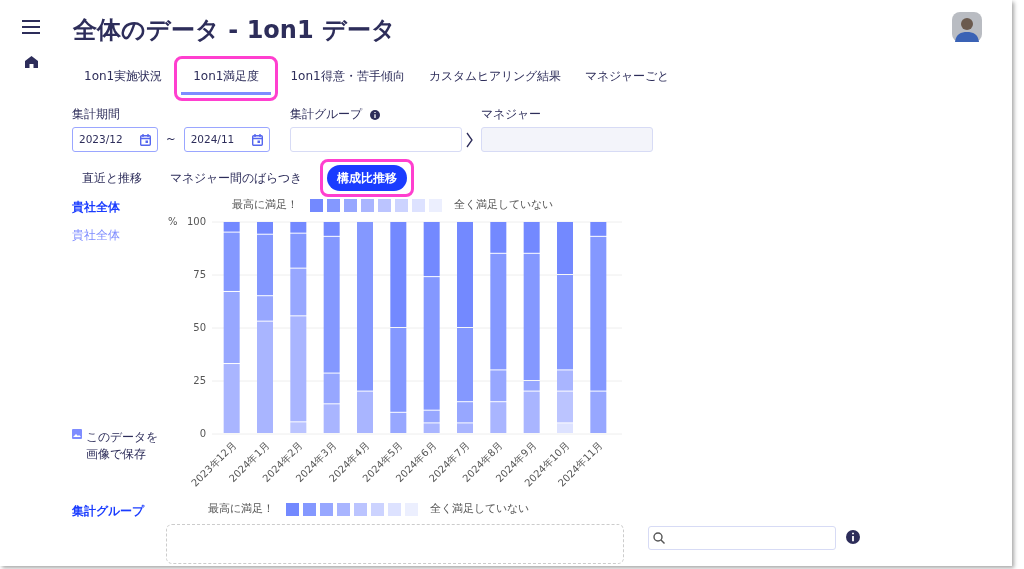  What do you see at coordinates (31, 62) in the screenshot?
I see `home-icon` at bounding box center [31, 62].